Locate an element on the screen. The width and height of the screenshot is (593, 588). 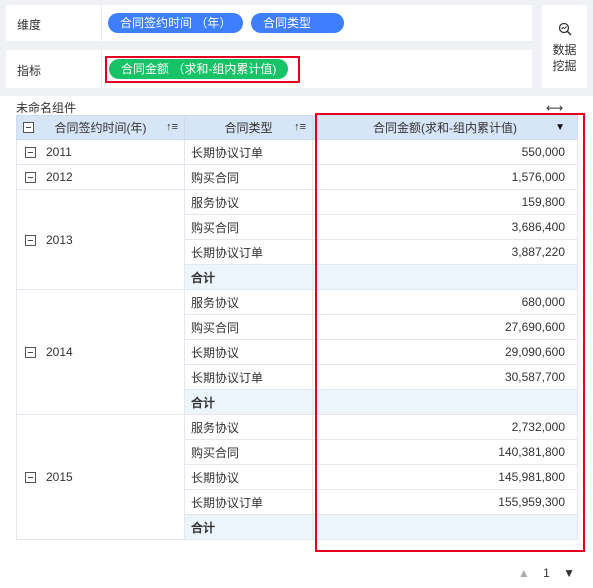
table-header-row: 合同签约时间(年) ↑≡ 合同类型 ↑≡ 合同金额(求和-组内累计值) ▼ is located at coordinates (297, 127).